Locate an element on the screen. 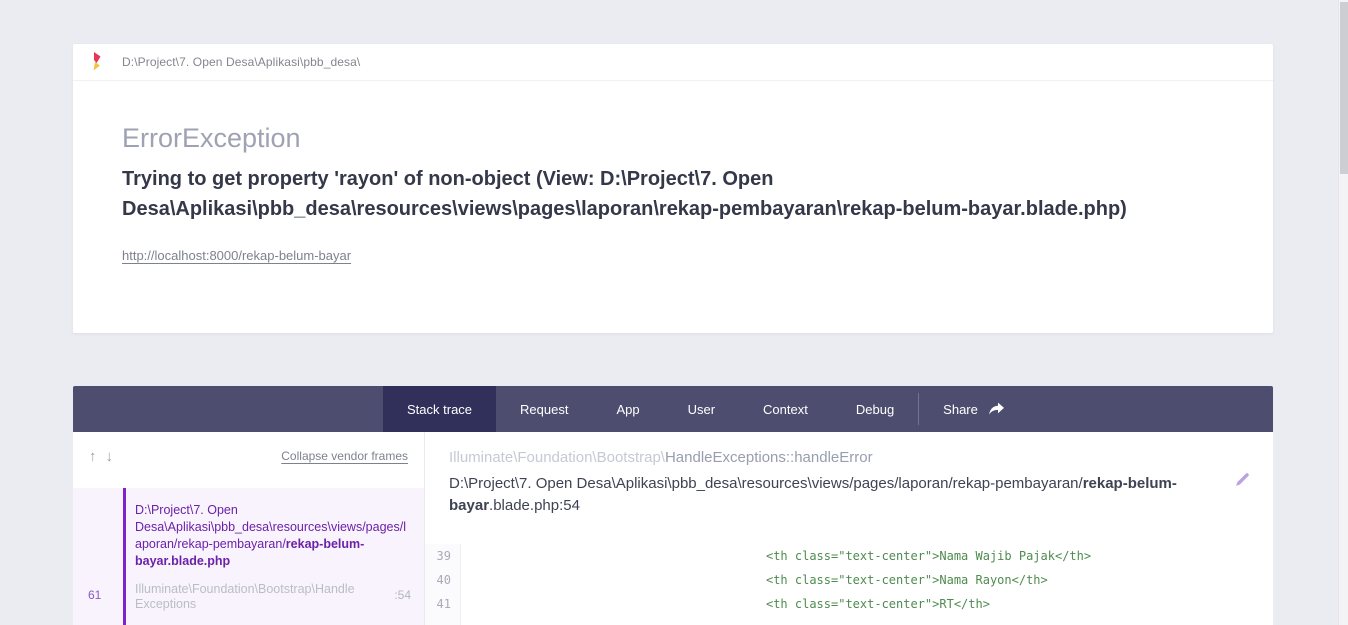  line-number: 39 is located at coordinates (443, 556).